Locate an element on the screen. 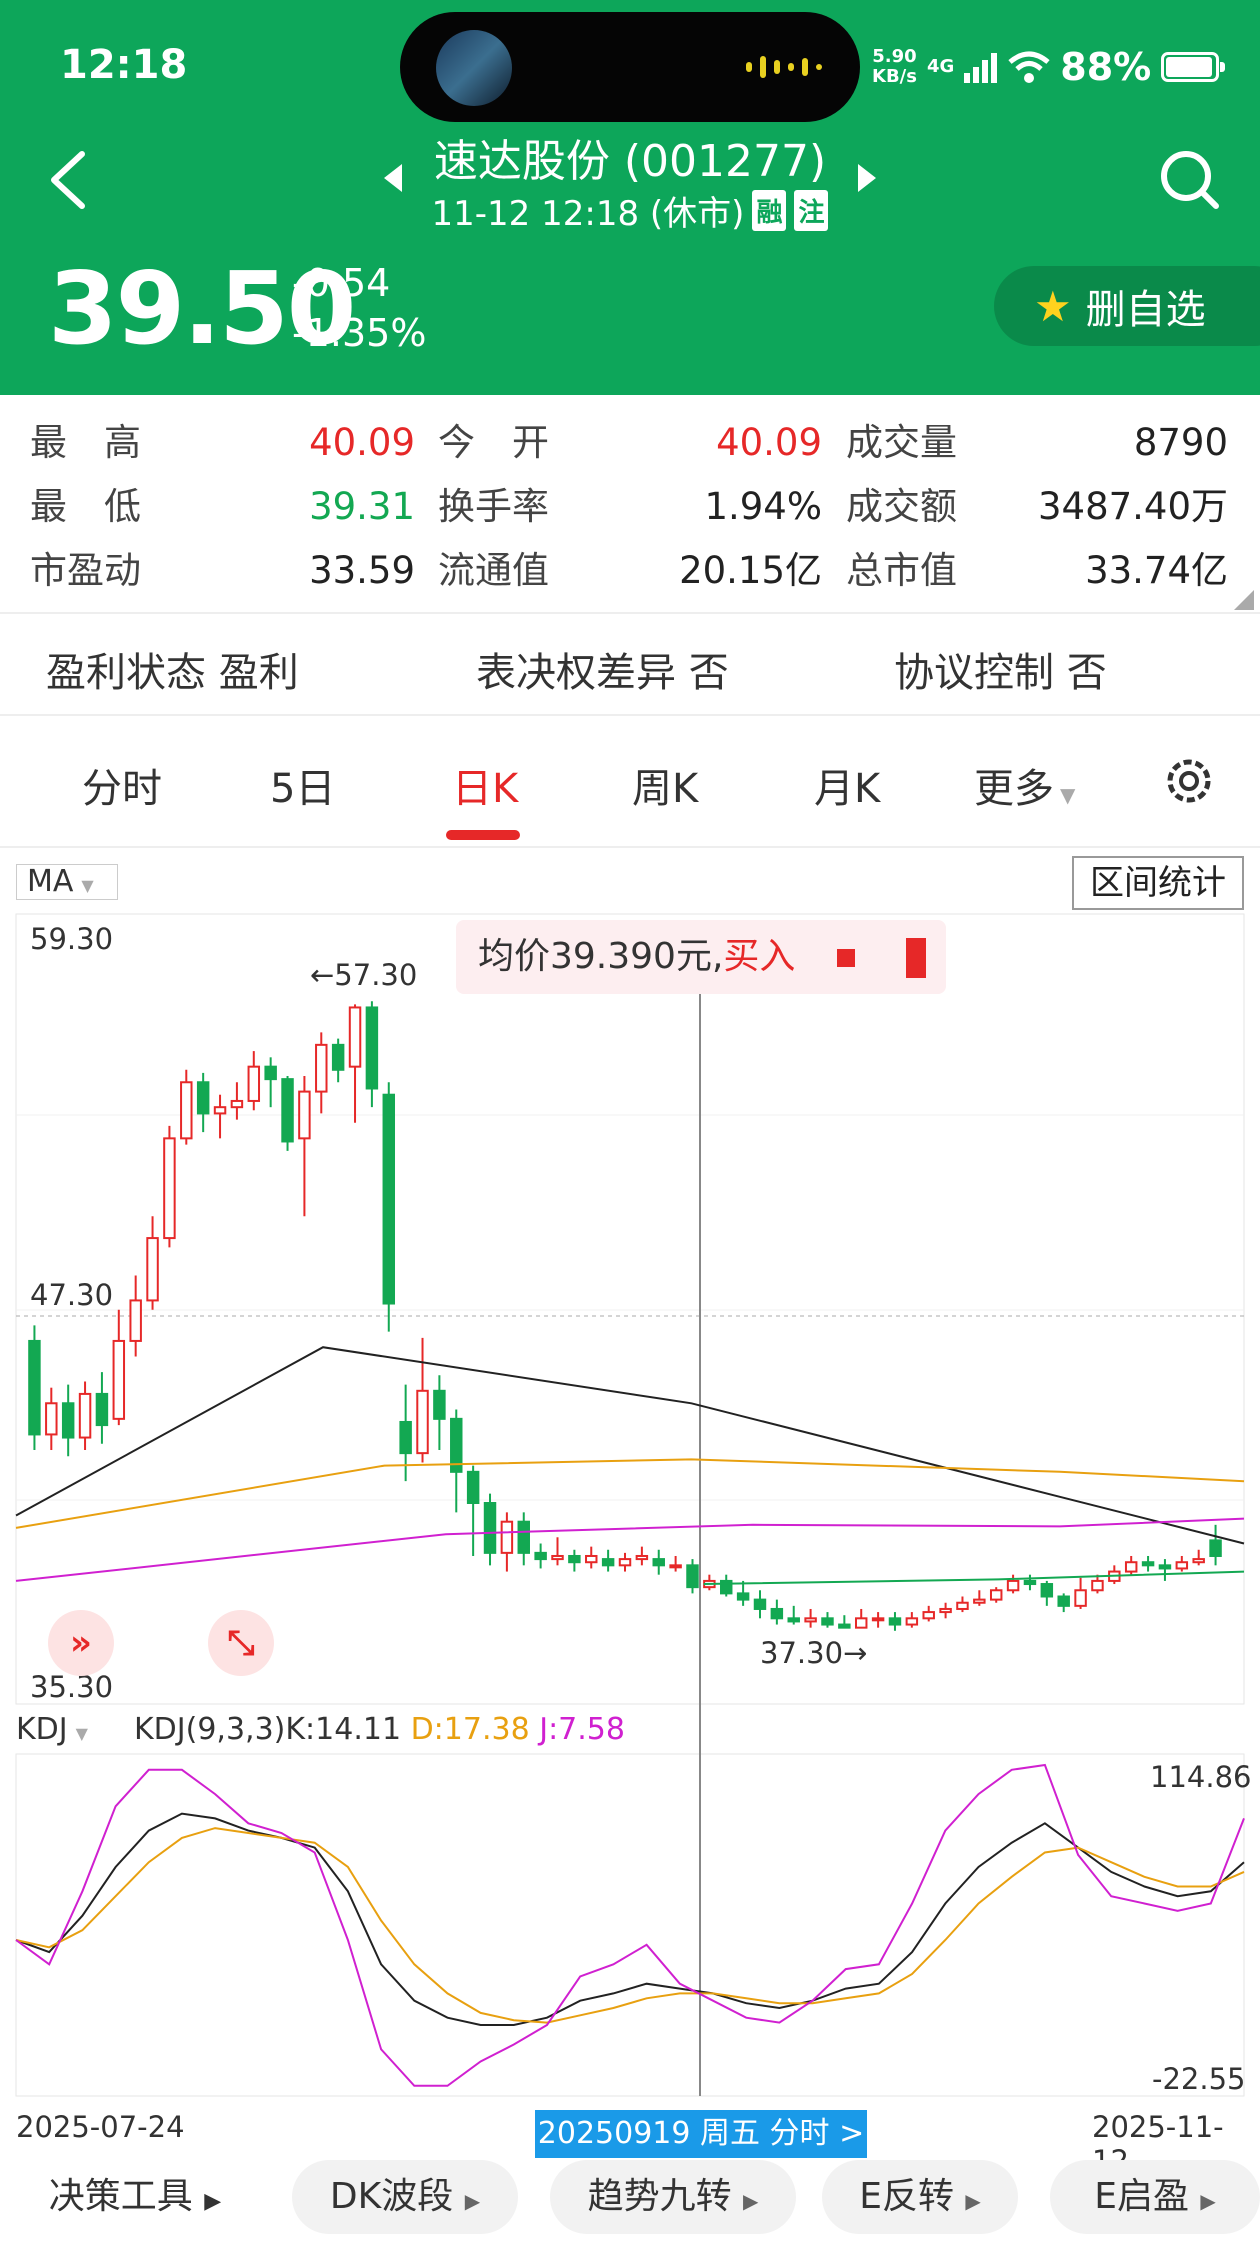 The height and width of the screenshot is (2257, 1260). note-tag: 注 is located at coordinates (811, 210).